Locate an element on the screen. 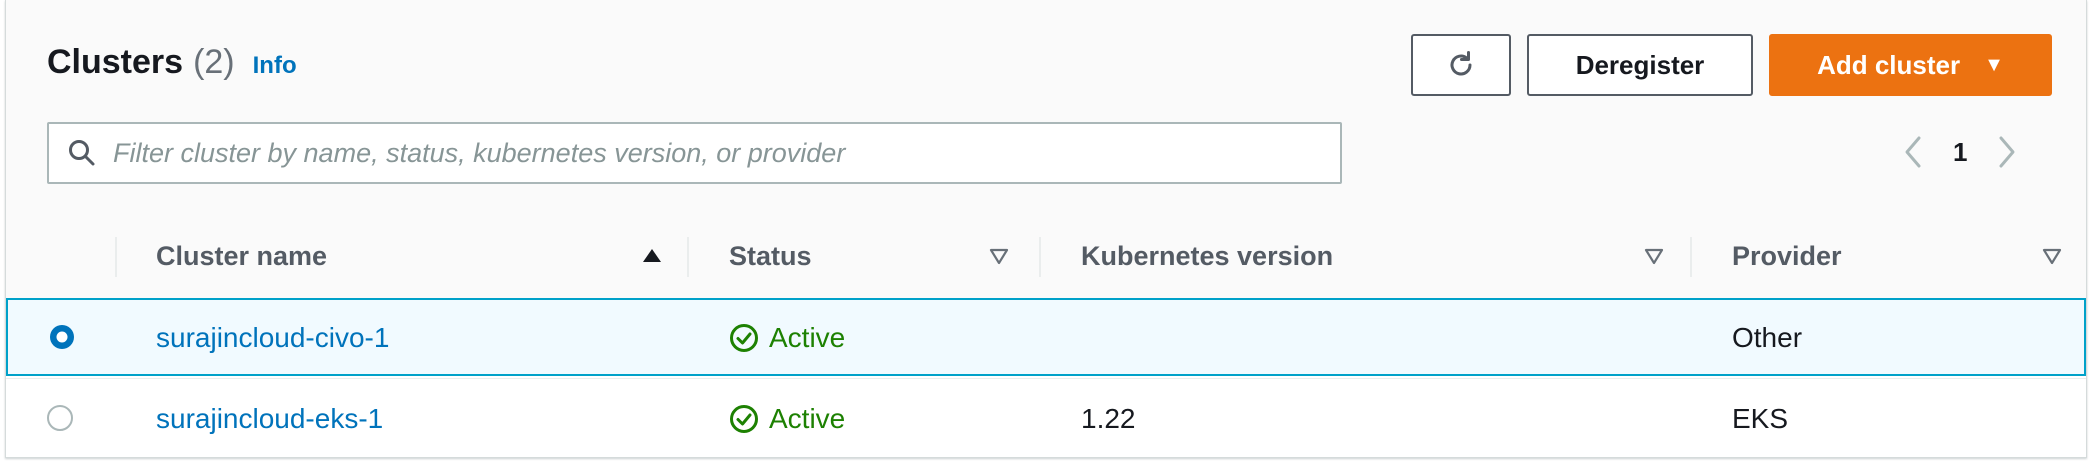 This screenshot has width=2090, height=462. sort-ascending-icon is located at coordinates (652, 256).